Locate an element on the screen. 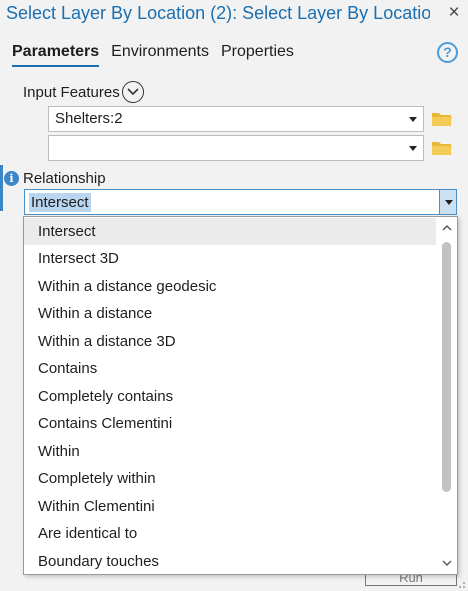  input-features-combo-1: Shelters:2 is located at coordinates (236, 119).